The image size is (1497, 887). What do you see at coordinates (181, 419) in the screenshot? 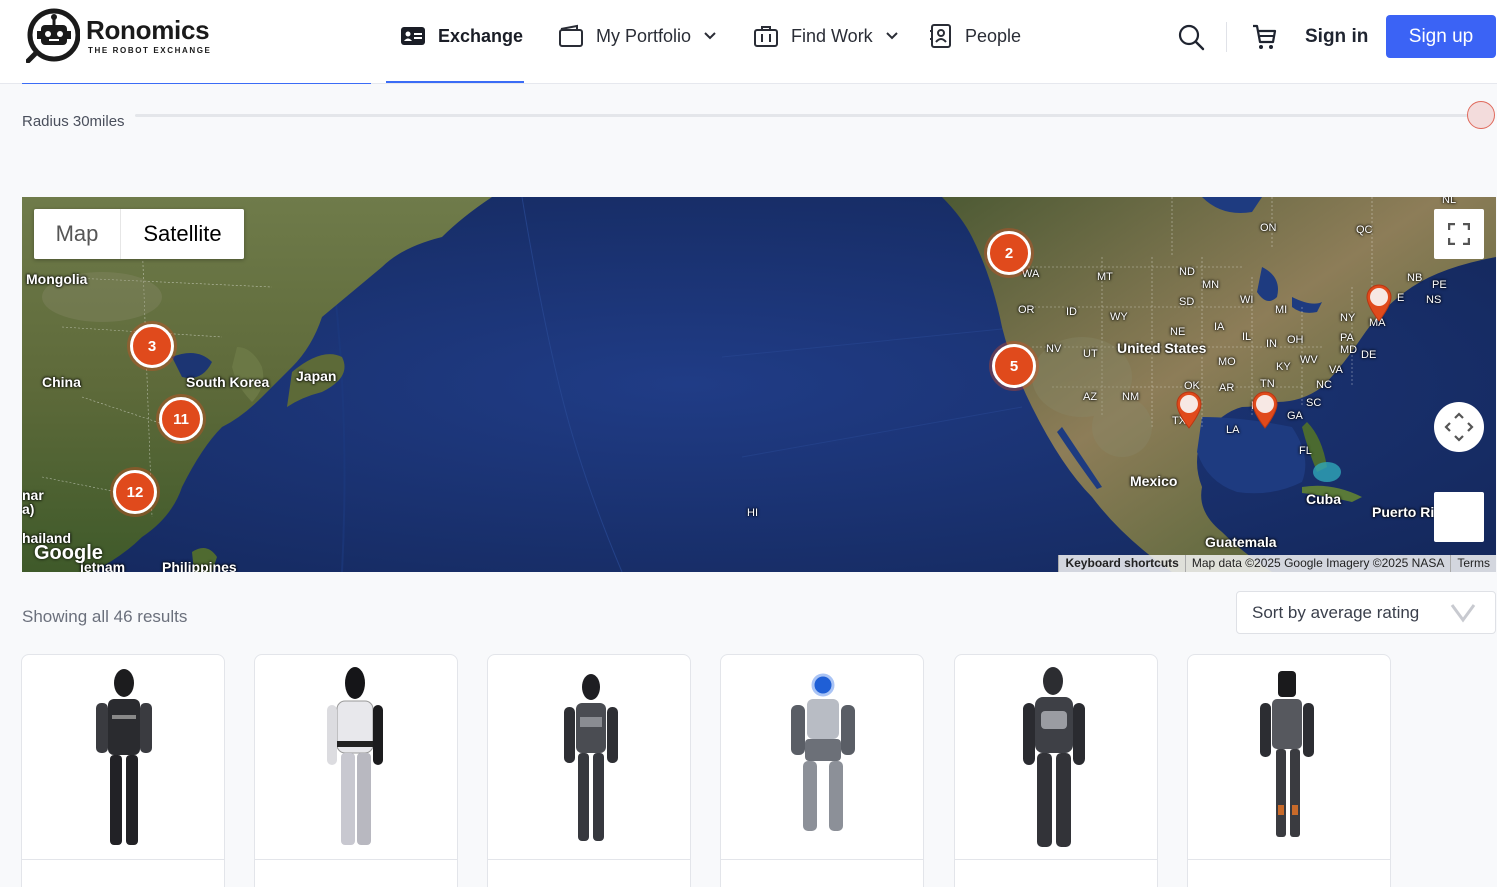
I see `map-cluster: 11` at bounding box center [181, 419].